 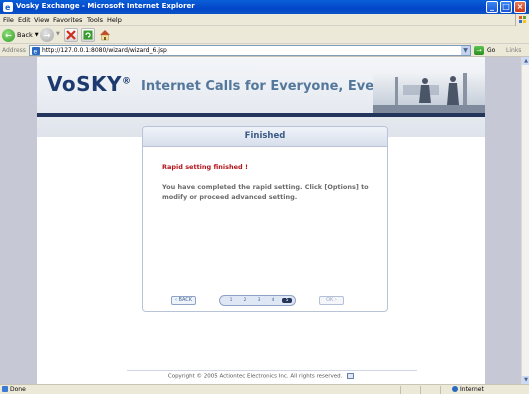 I want to click on address-label: Address, so click(x=14, y=50).